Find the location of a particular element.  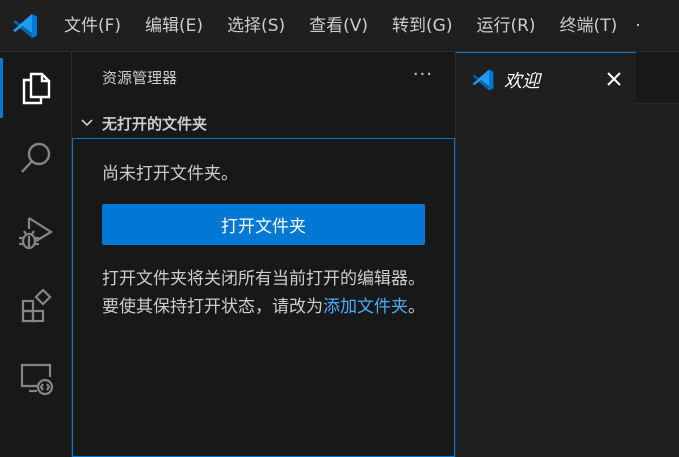

activity-remote-explorer is located at coordinates (36, 378).